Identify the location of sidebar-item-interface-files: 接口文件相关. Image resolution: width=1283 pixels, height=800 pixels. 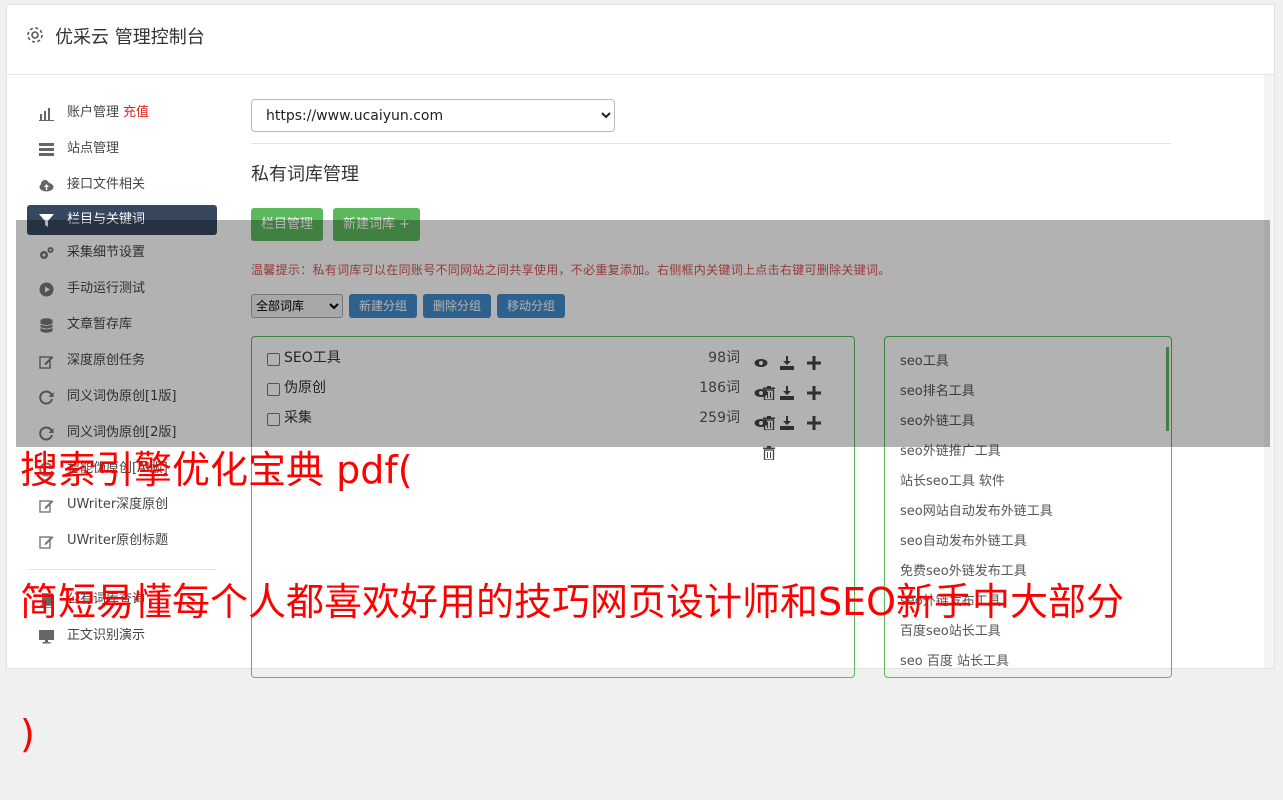
(122, 185).